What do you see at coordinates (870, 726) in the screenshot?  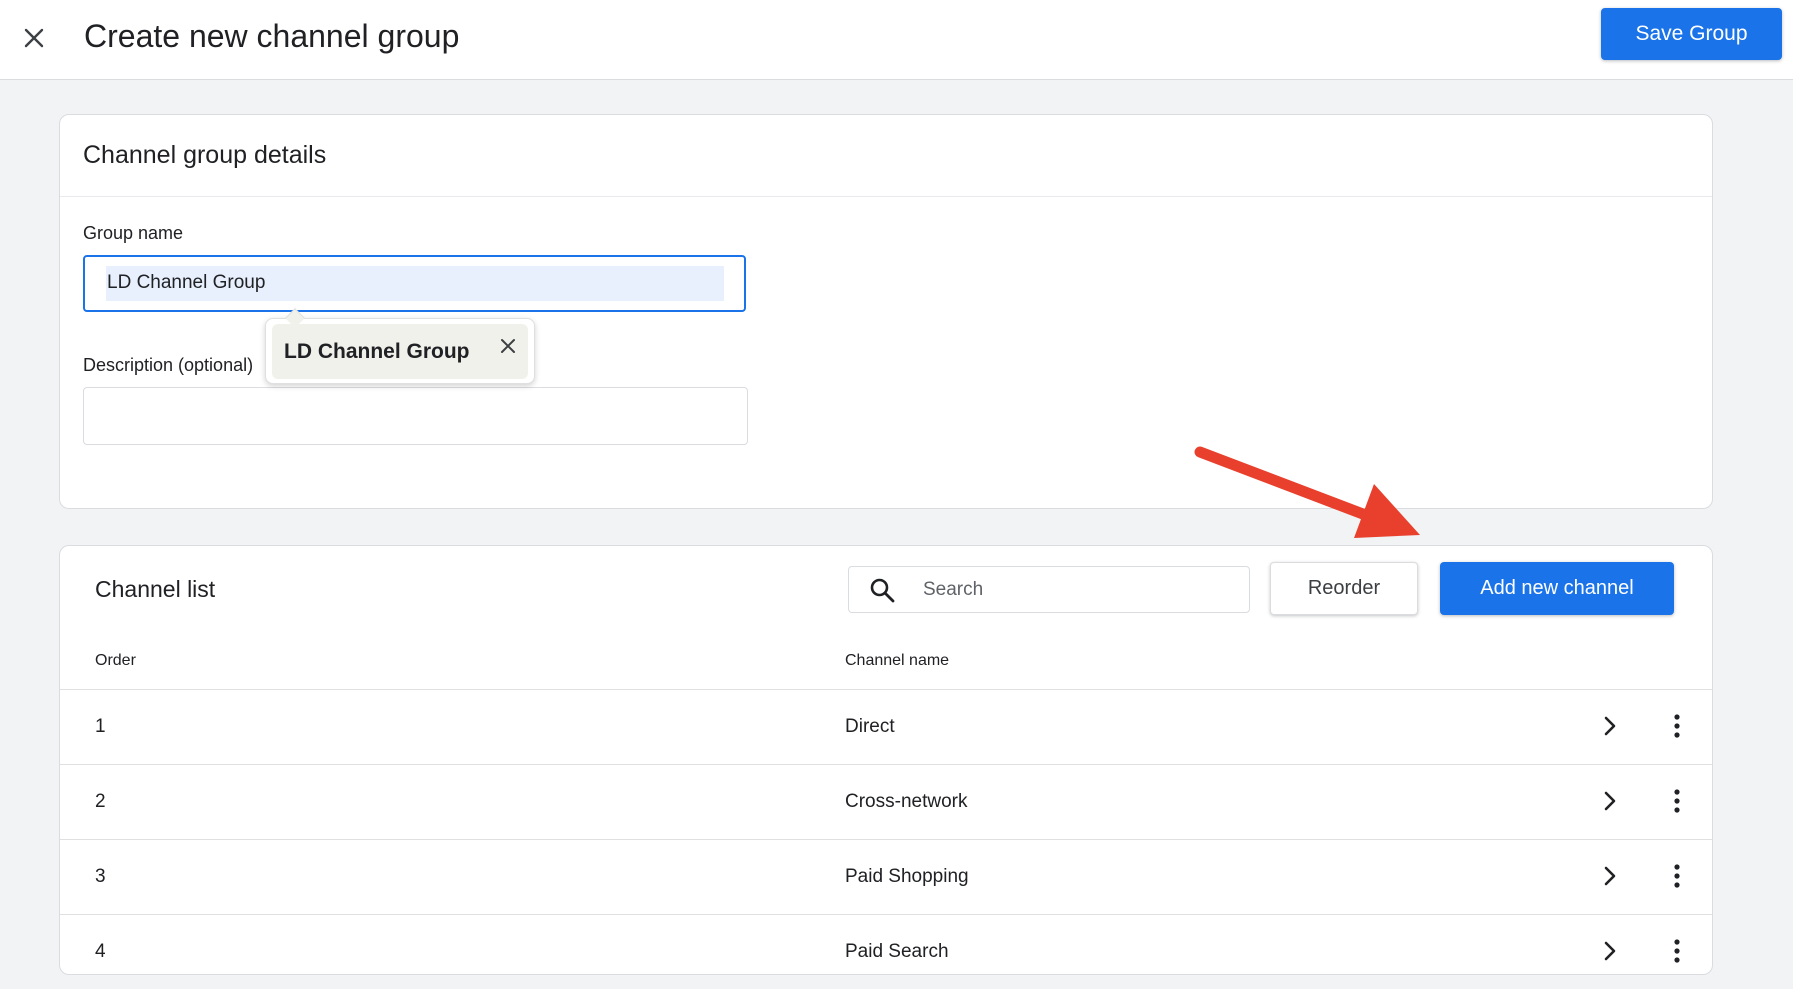 I see `row-channel-name: Direct` at bounding box center [870, 726].